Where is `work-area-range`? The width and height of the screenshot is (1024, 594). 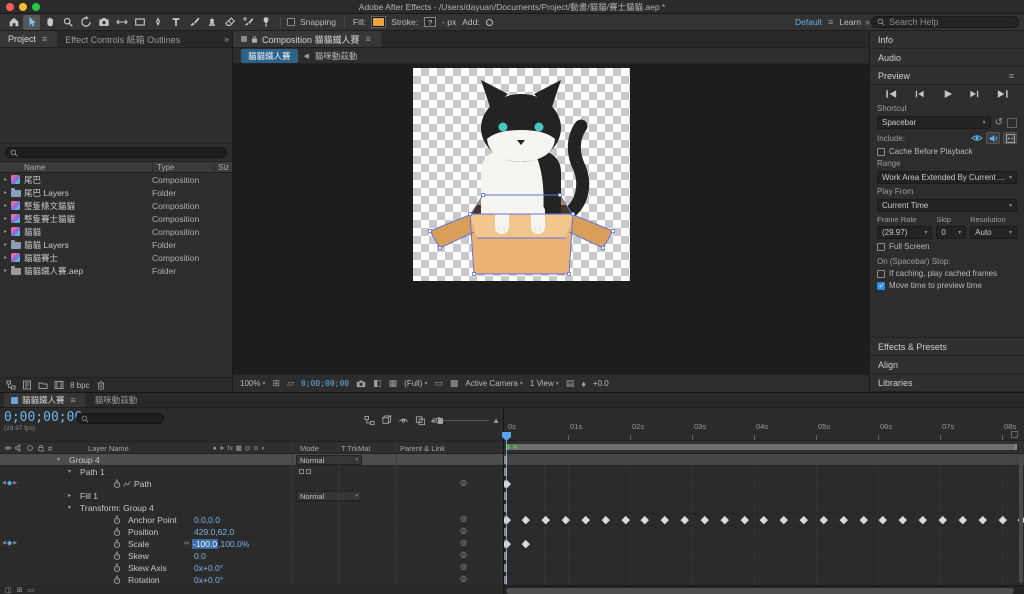
work-area-range is located at coordinates (761, 447).